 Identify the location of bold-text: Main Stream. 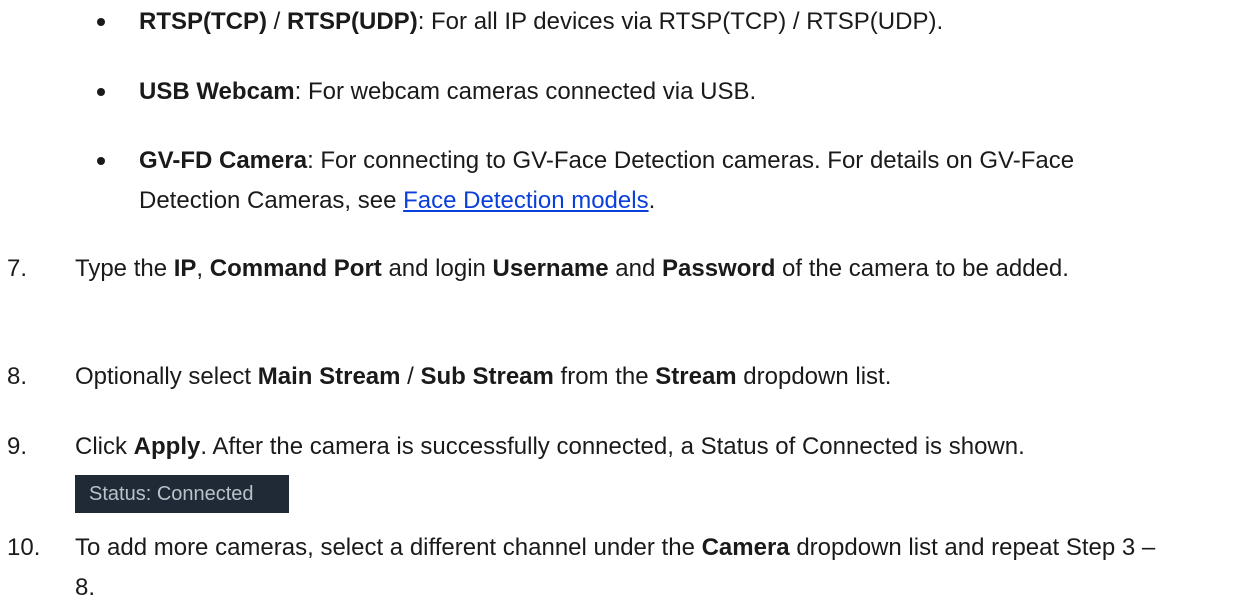
(329, 376).